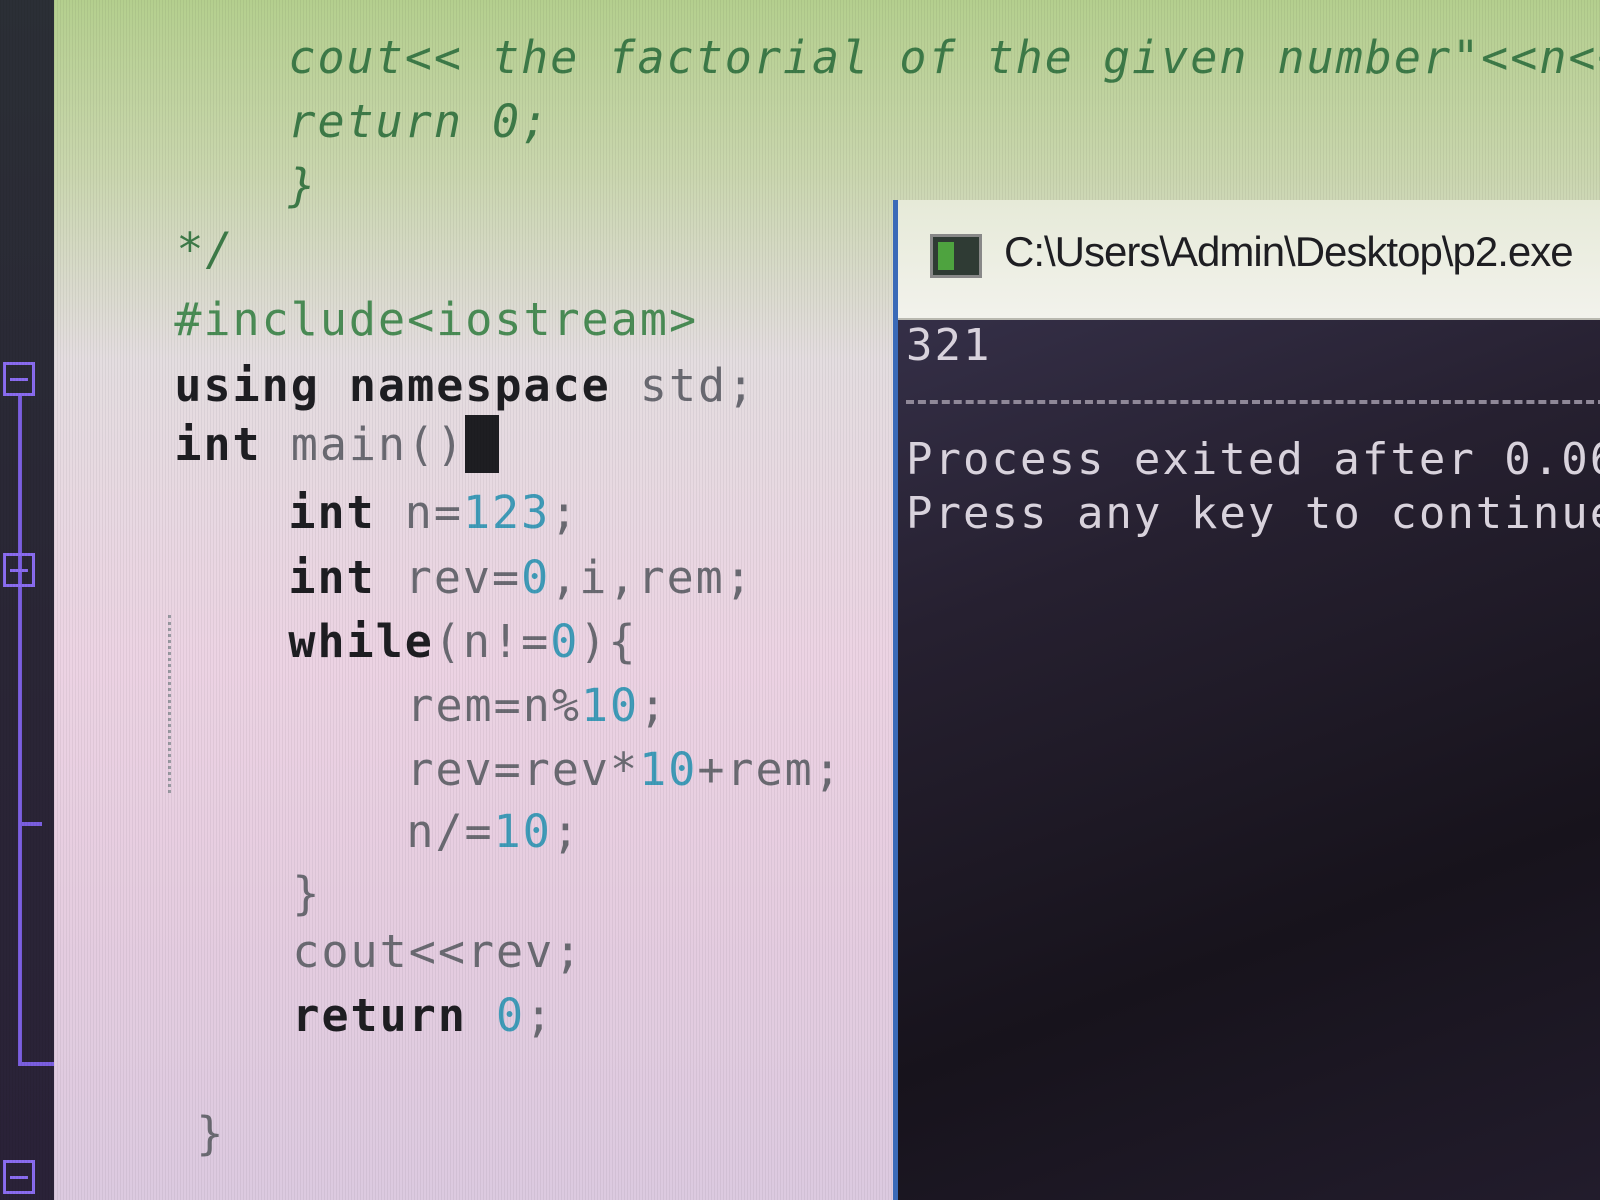 Image resolution: width=1600 pixels, height=1200 pixels. Describe the element at coordinates (419, 121) in the screenshot. I see `comment-text: return 0;` at that location.